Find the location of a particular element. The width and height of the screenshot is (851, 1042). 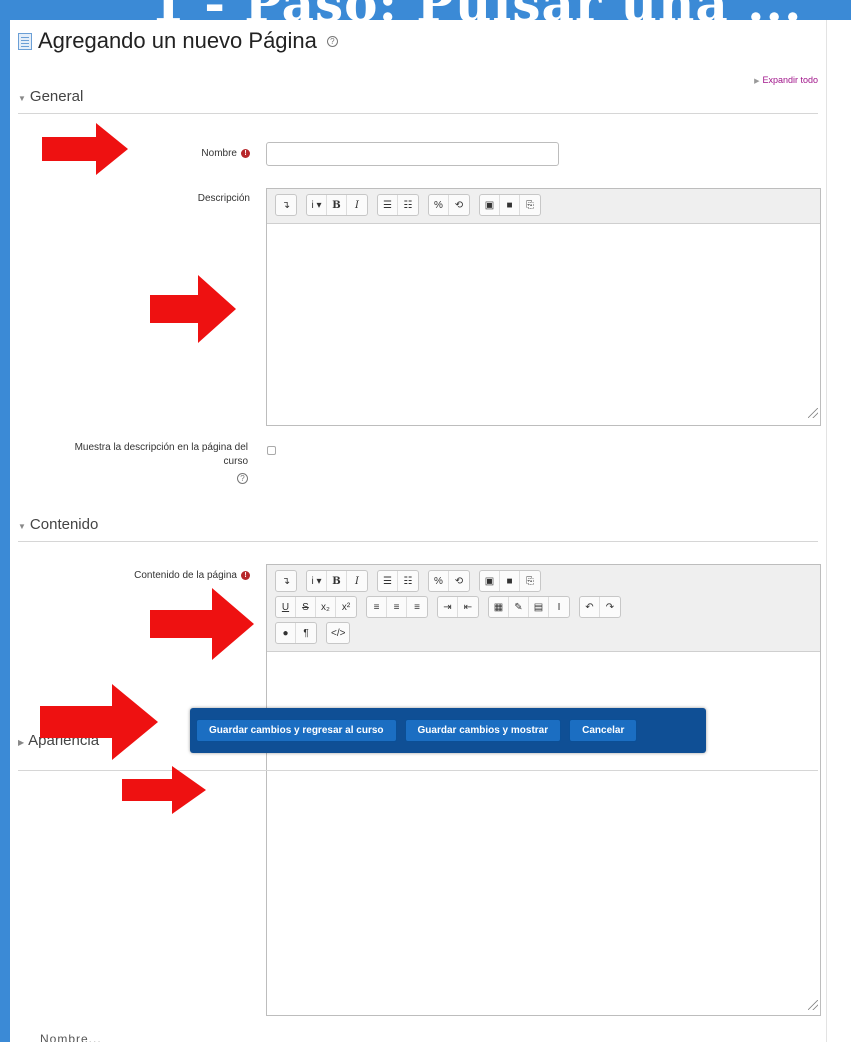

align-center-icon: ≡ is located at coordinates (397, 607).